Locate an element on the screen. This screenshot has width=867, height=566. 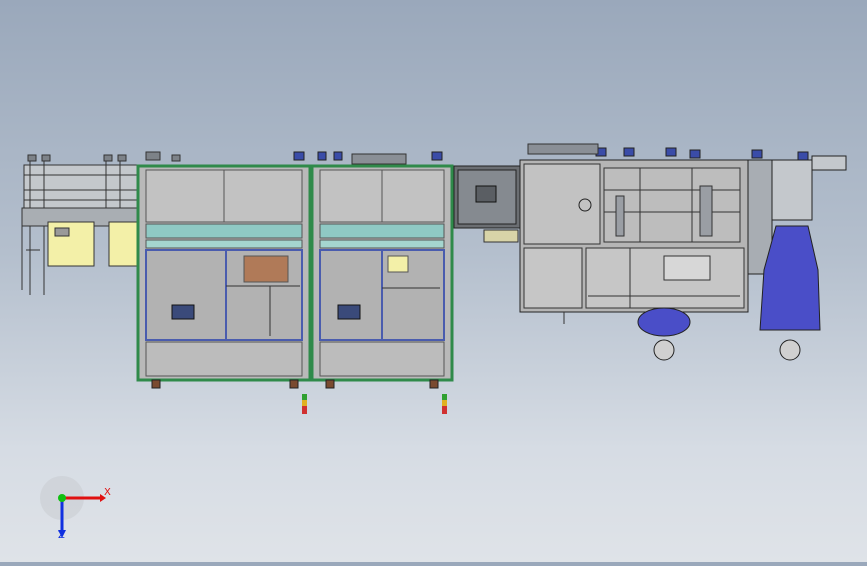
infeed-conveyor is located at coordinates (82, 227).